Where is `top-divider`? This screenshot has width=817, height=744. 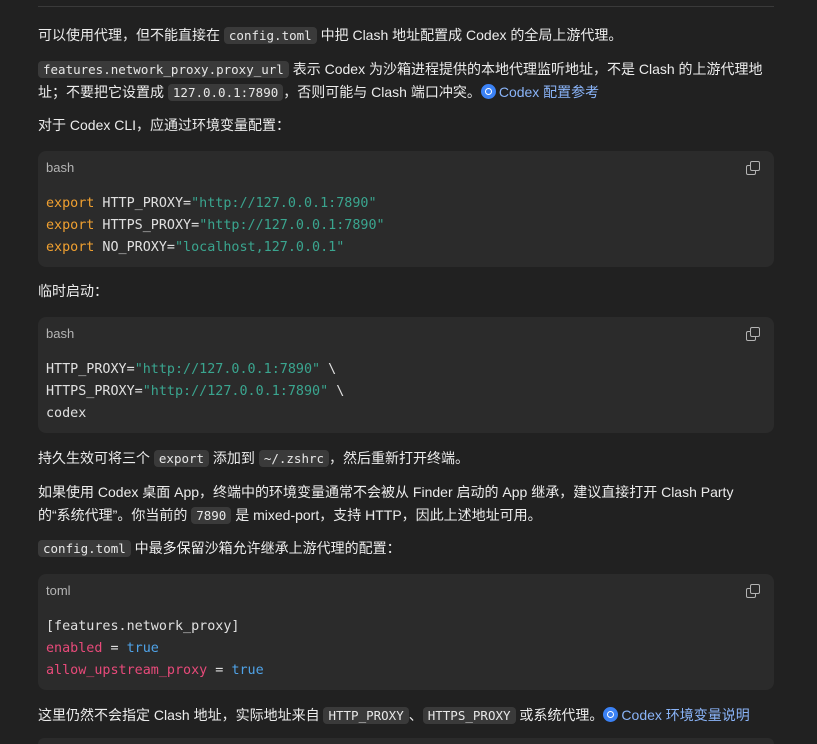 top-divider is located at coordinates (406, 6).